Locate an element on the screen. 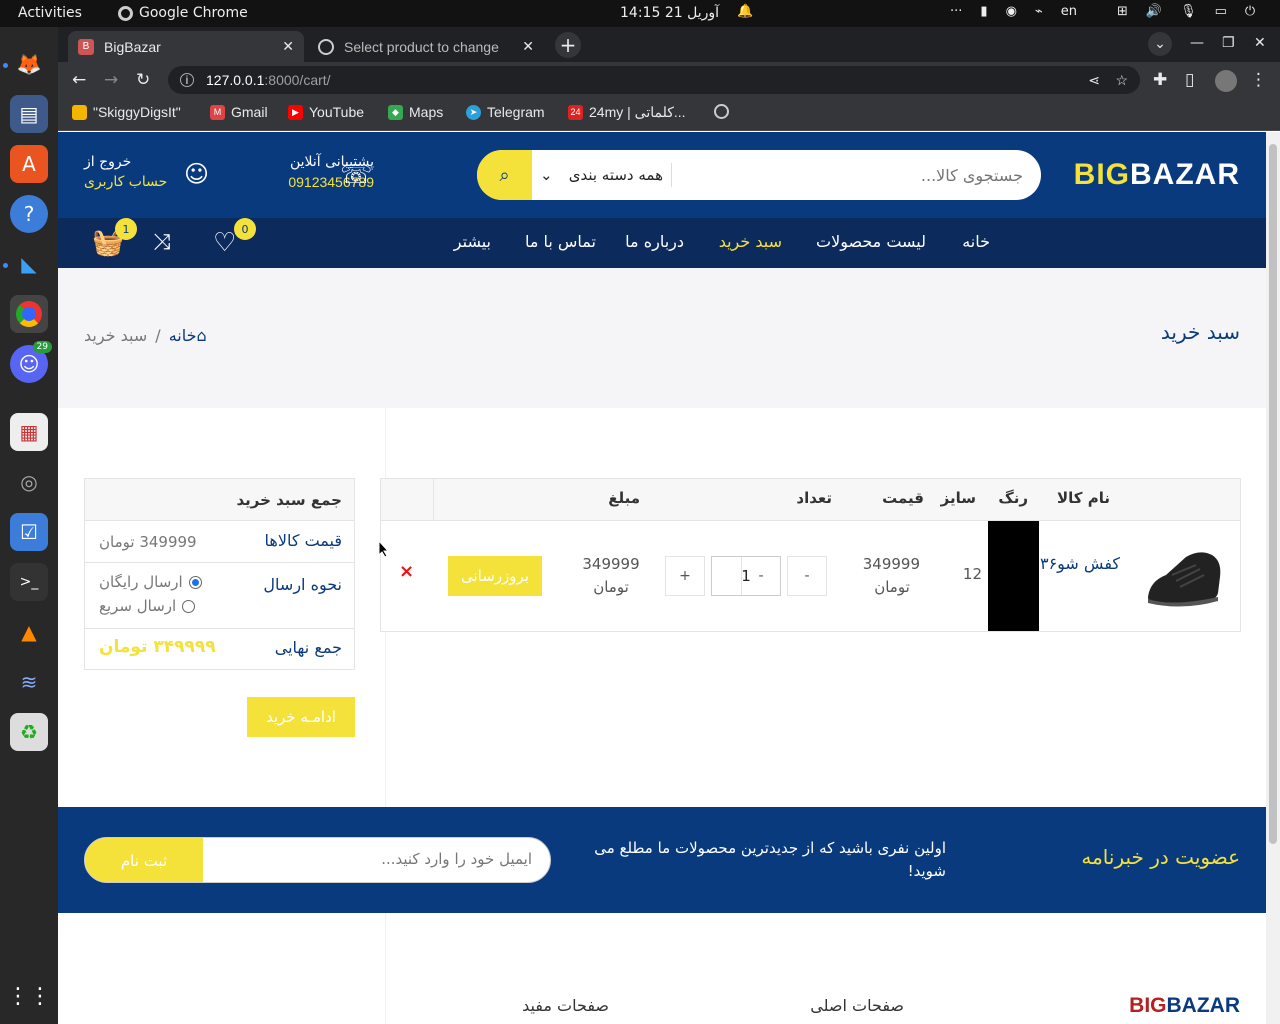  summary-total-row: جمع نهایی ۳۴۹۹۹۹ تومان is located at coordinates (219, 649).